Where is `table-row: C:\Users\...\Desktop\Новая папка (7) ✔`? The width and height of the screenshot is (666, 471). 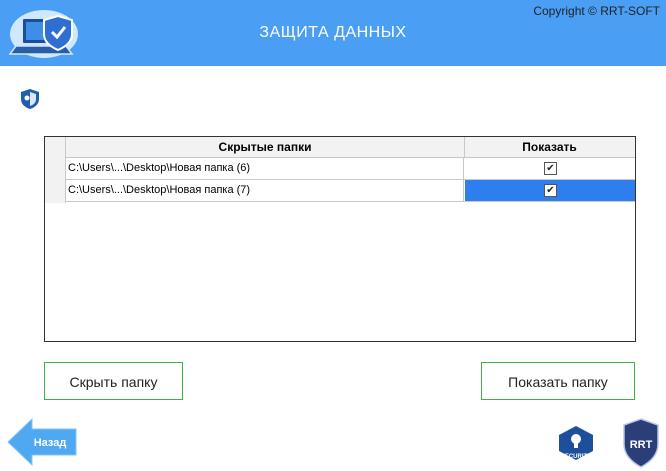
table-row: C:\Users\...\Desktop\Новая папка (7) ✔ is located at coordinates (350, 191).